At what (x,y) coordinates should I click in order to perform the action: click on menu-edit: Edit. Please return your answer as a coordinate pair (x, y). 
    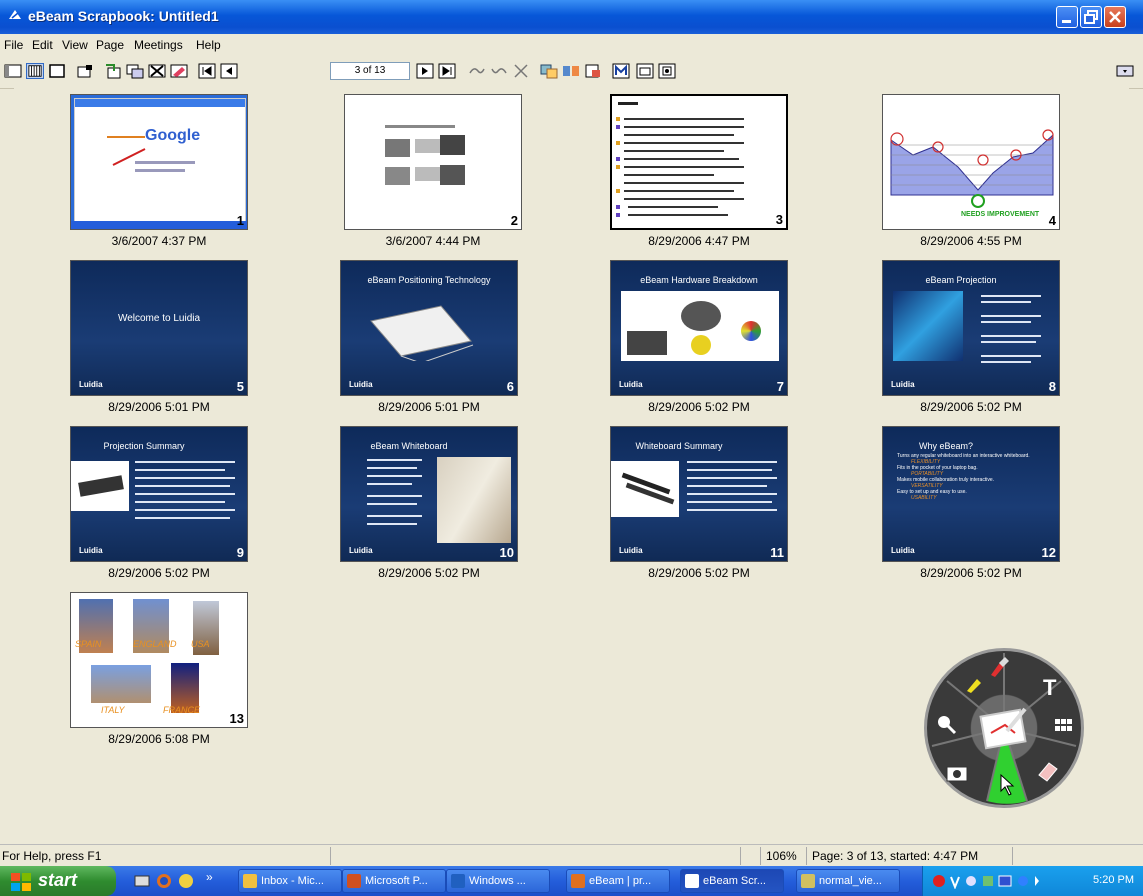
    Looking at the image, I should click on (42, 45).